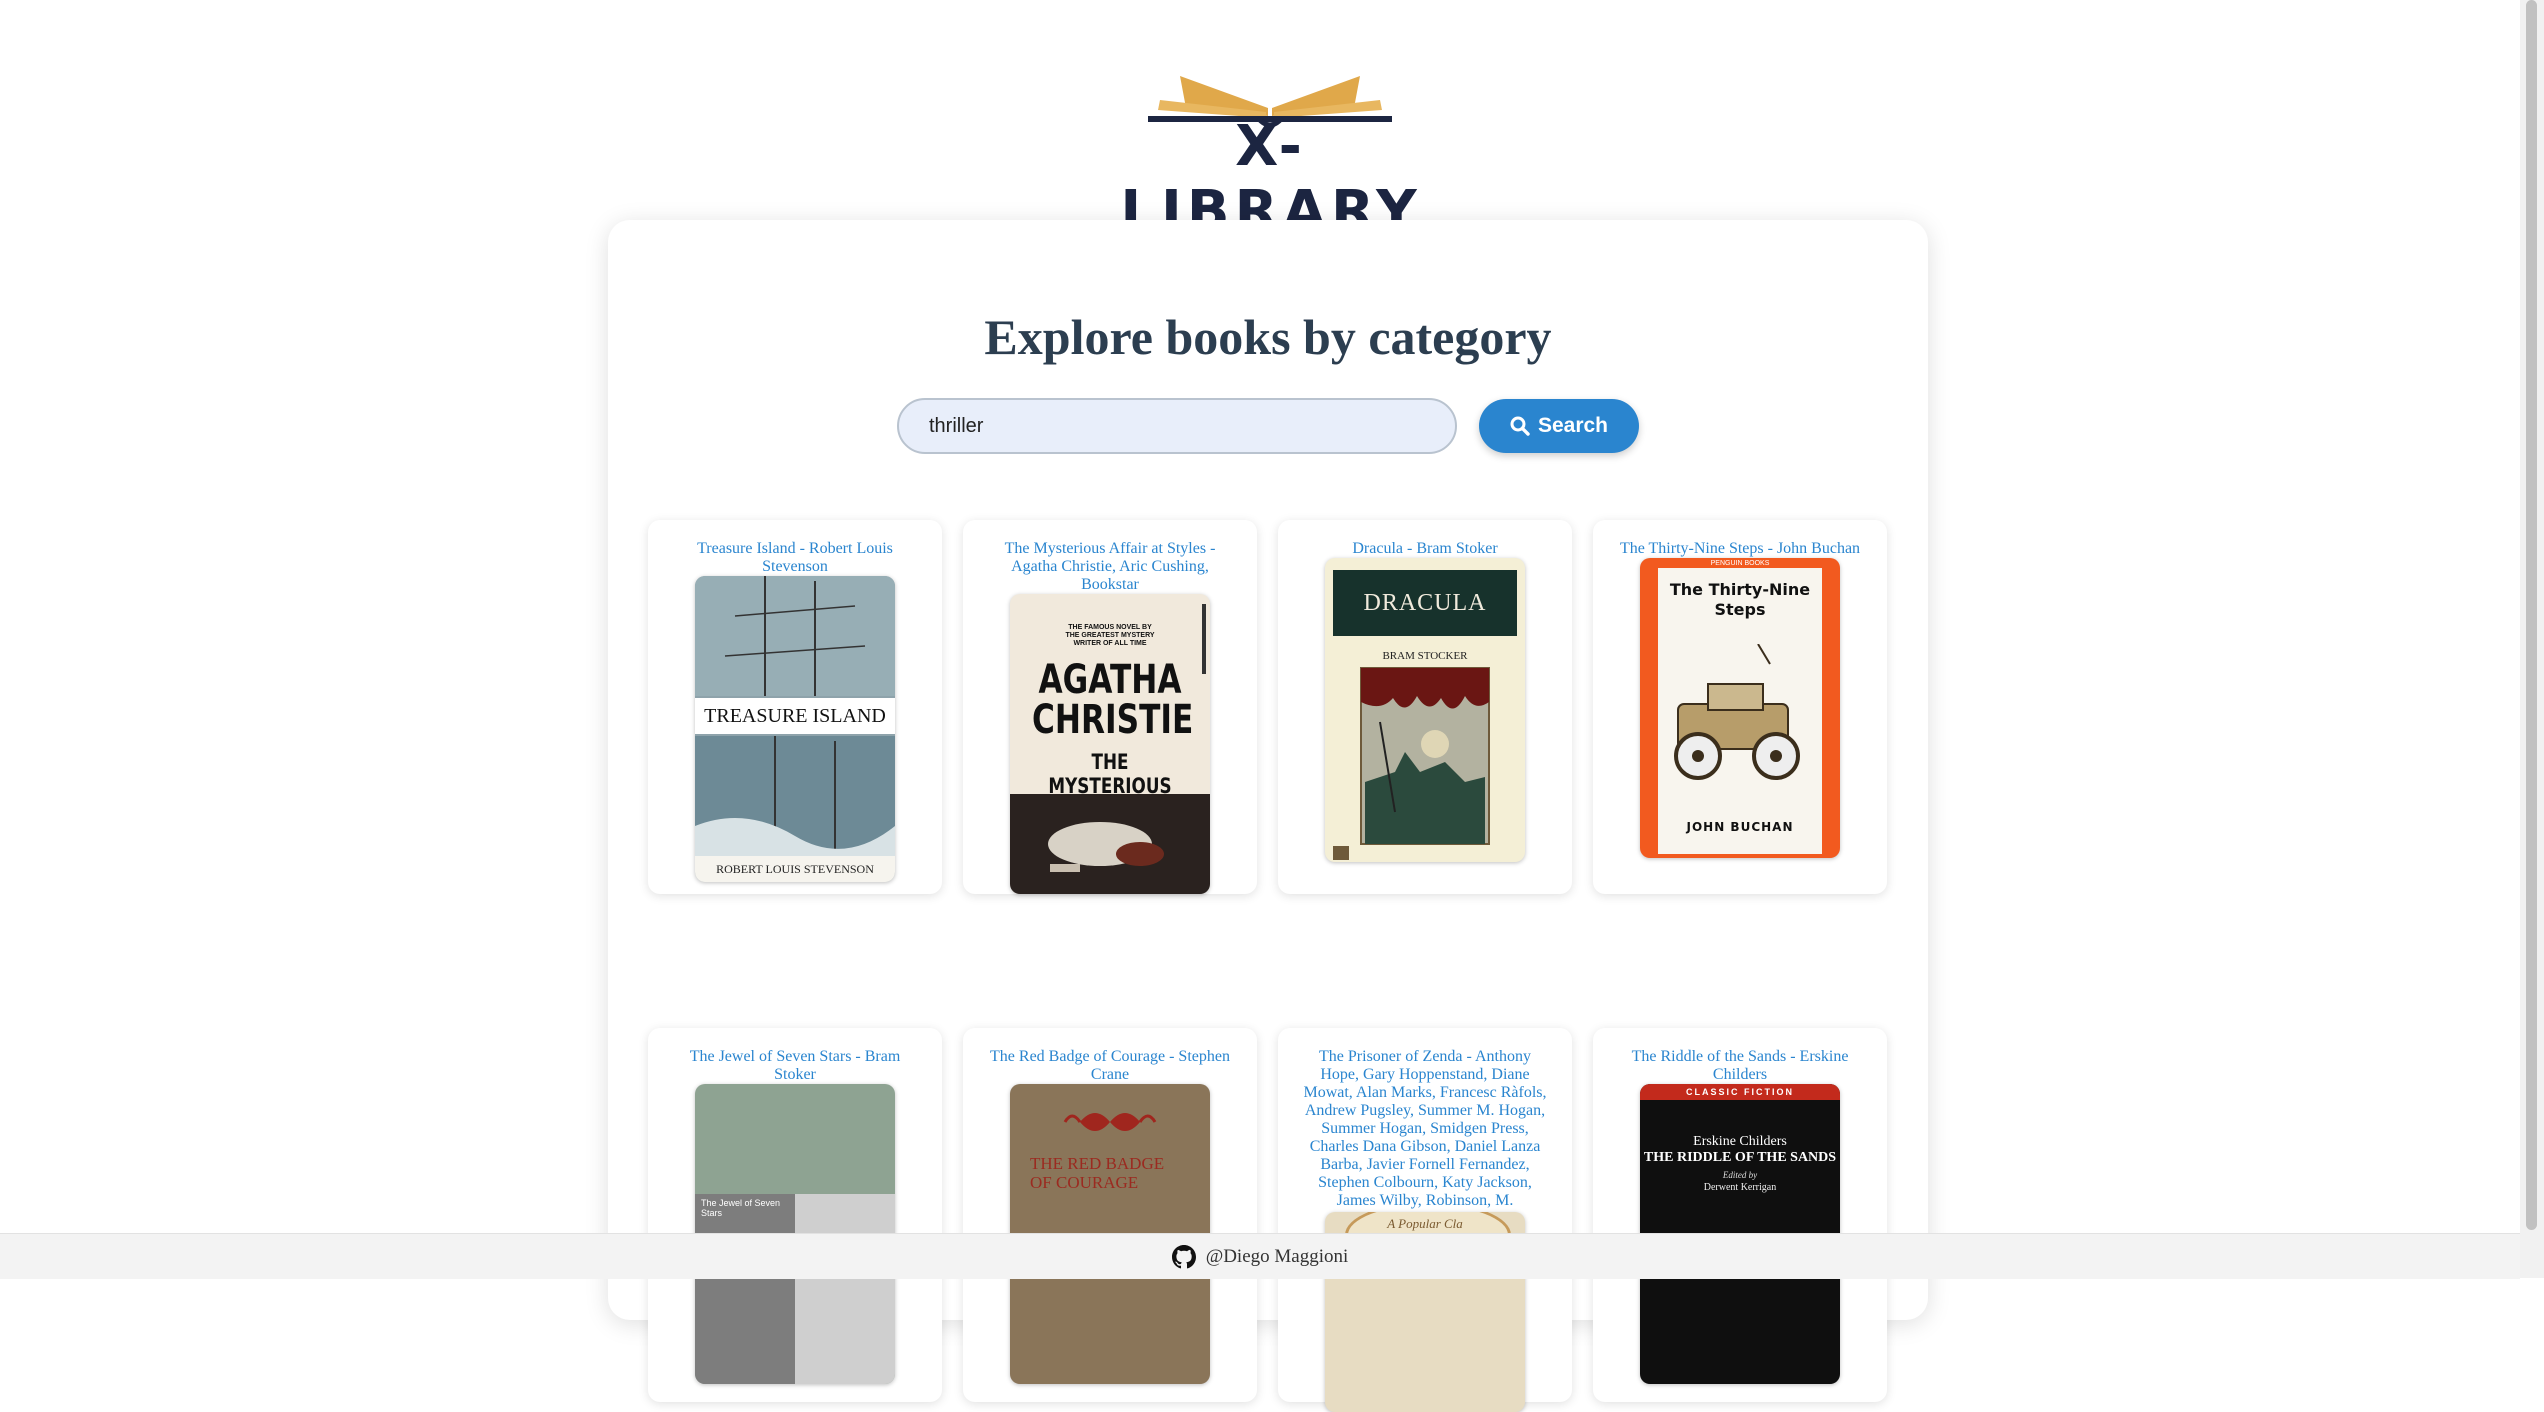 The image size is (2544, 1412). Describe the element at coordinates (1268, 337) in the screenshot. I see `page-title: Explore books by category` at that location.